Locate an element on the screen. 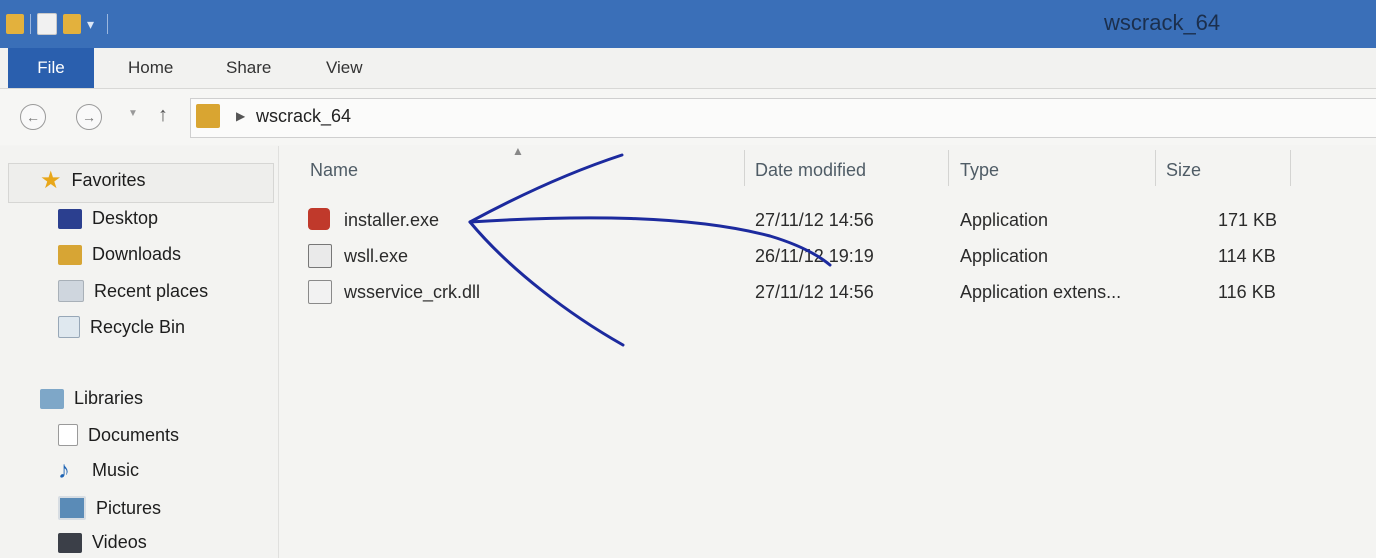 This screenshot has height=558, width=1376. arrow-right-icon: → is located at coordinates (89, 117).